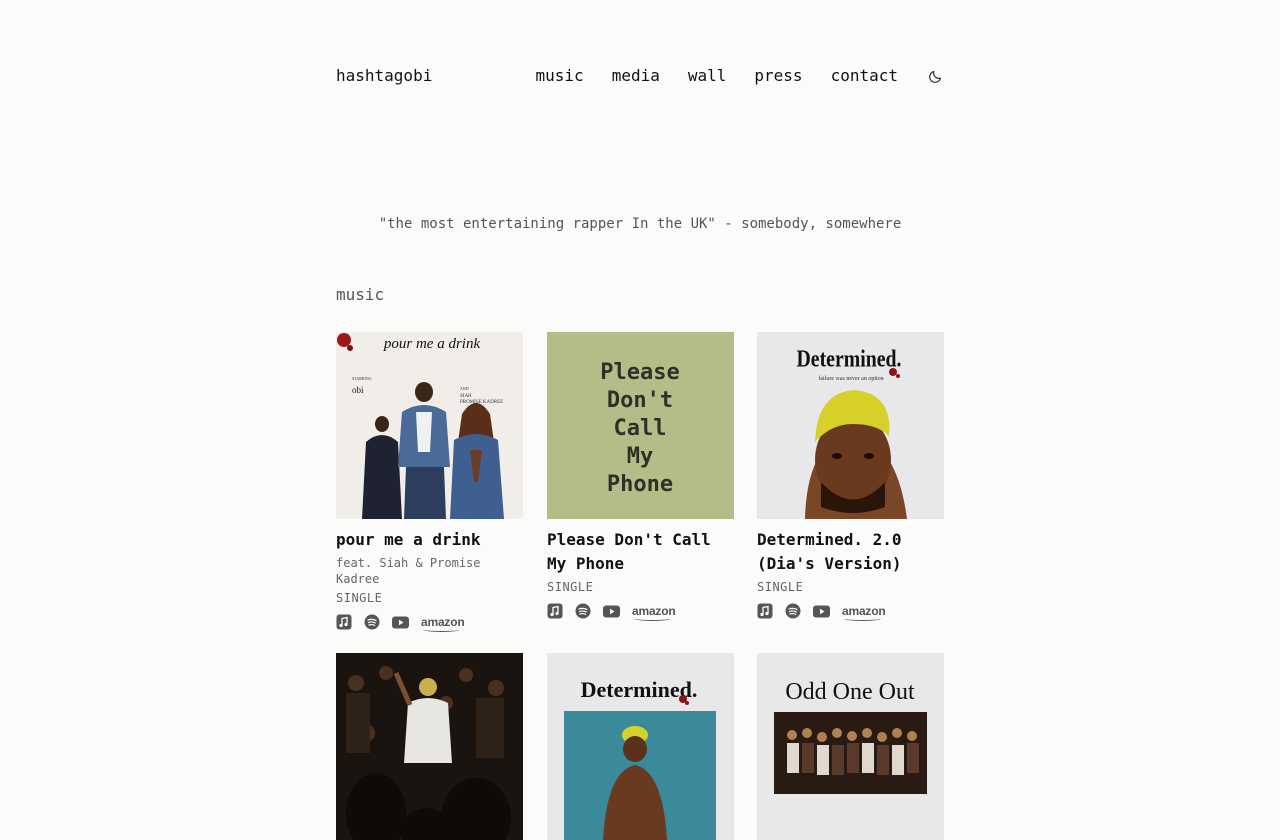  I want to click on cover-art-determined-pool: Determined., so click(640, 746).